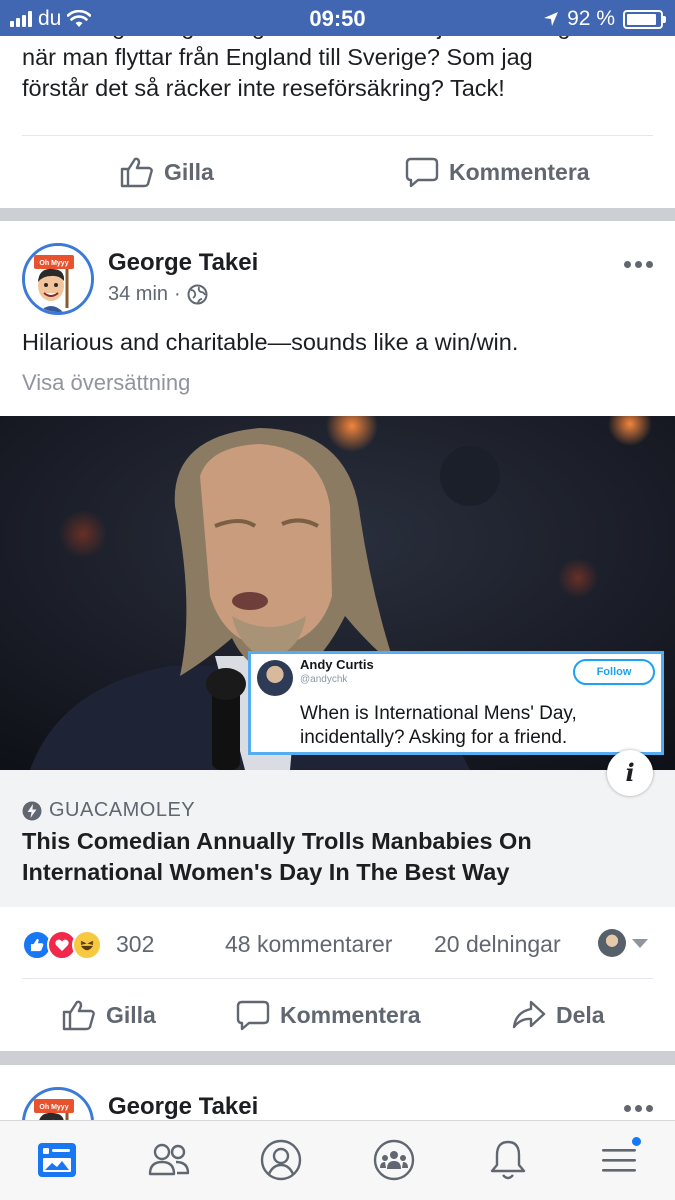 The height and width of the screenshot is (1200, 675). I want to click on tab-groups, so click(394, 1160).